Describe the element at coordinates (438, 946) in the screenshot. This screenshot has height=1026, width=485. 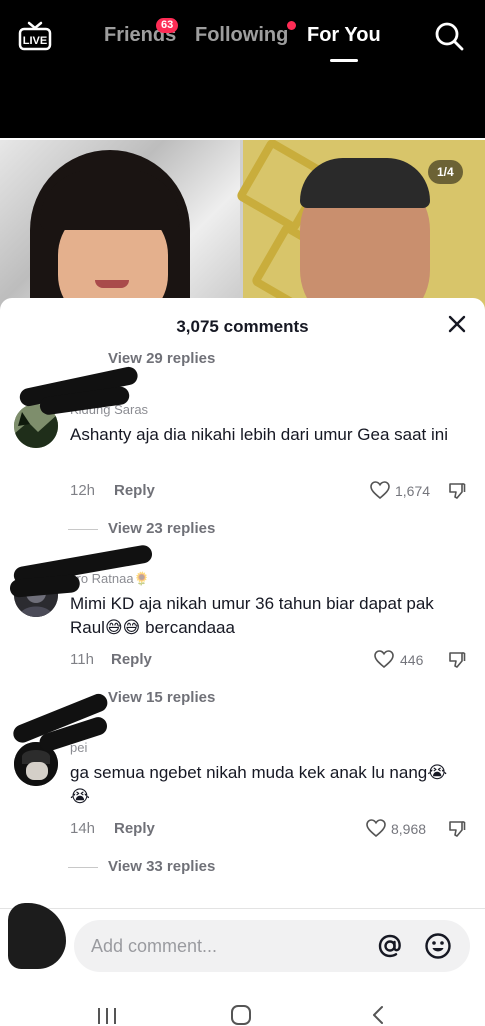
I see `emoji-icon` at that location.